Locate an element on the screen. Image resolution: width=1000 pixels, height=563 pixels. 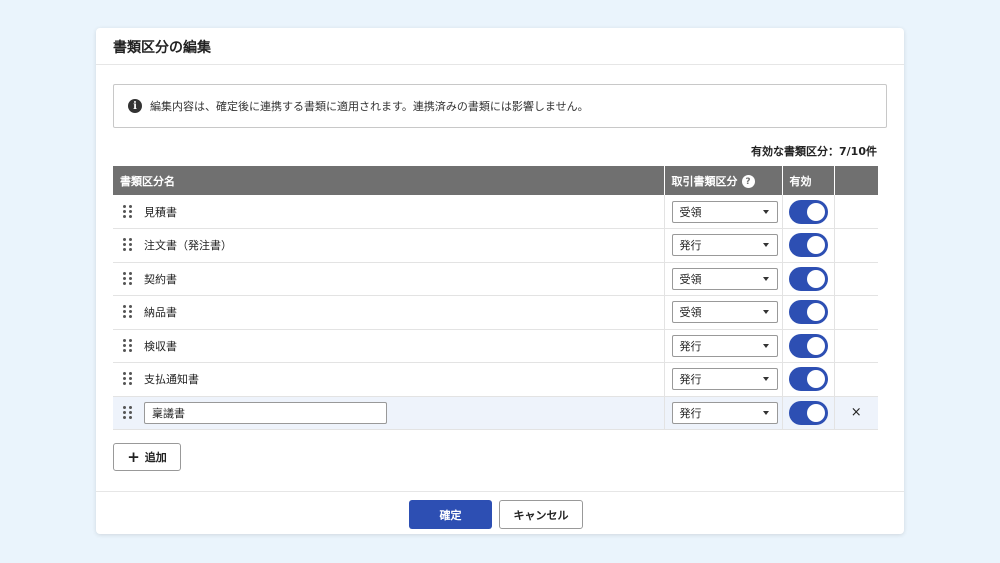
name-cell: 検収書 is located at coordinates (389, 346).